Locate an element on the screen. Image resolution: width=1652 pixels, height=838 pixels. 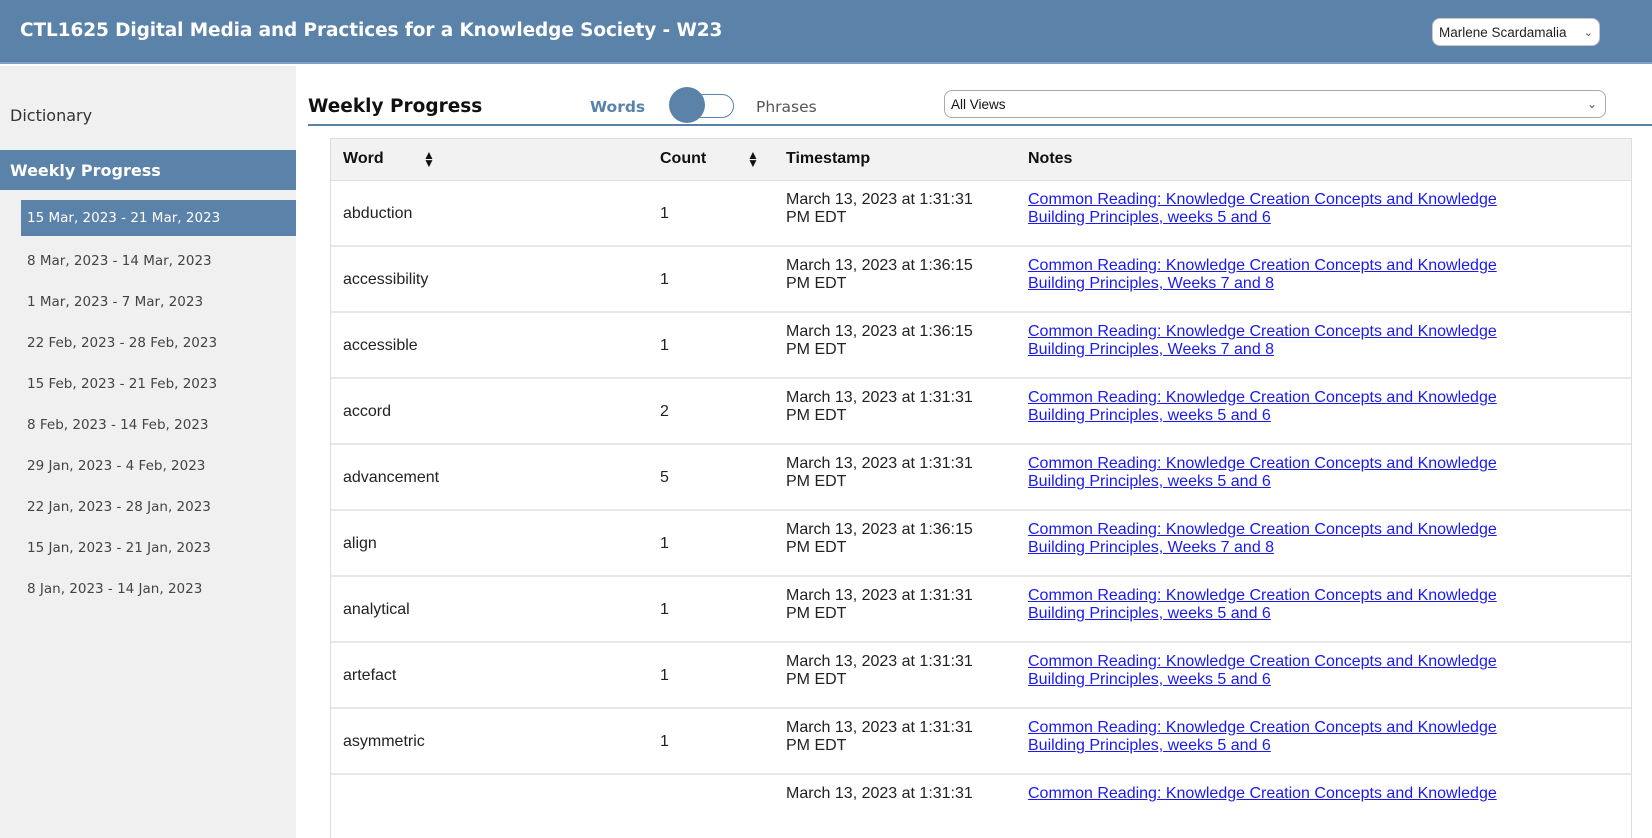
toggle-label-words: Words is located at coordinates (617, 107).